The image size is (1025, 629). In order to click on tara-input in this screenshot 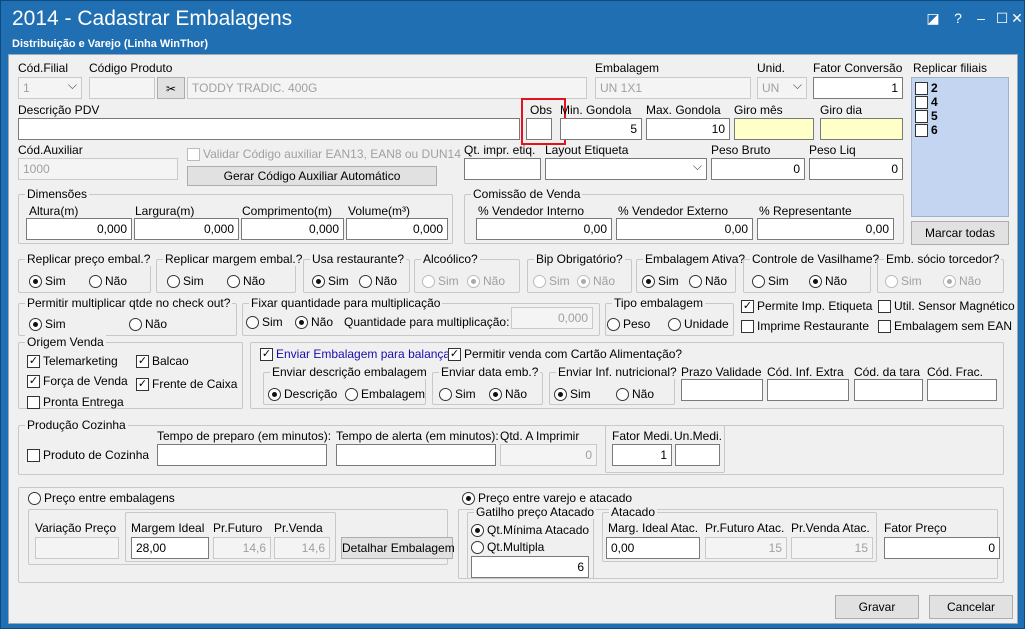, I will do `click(888, 390)`.